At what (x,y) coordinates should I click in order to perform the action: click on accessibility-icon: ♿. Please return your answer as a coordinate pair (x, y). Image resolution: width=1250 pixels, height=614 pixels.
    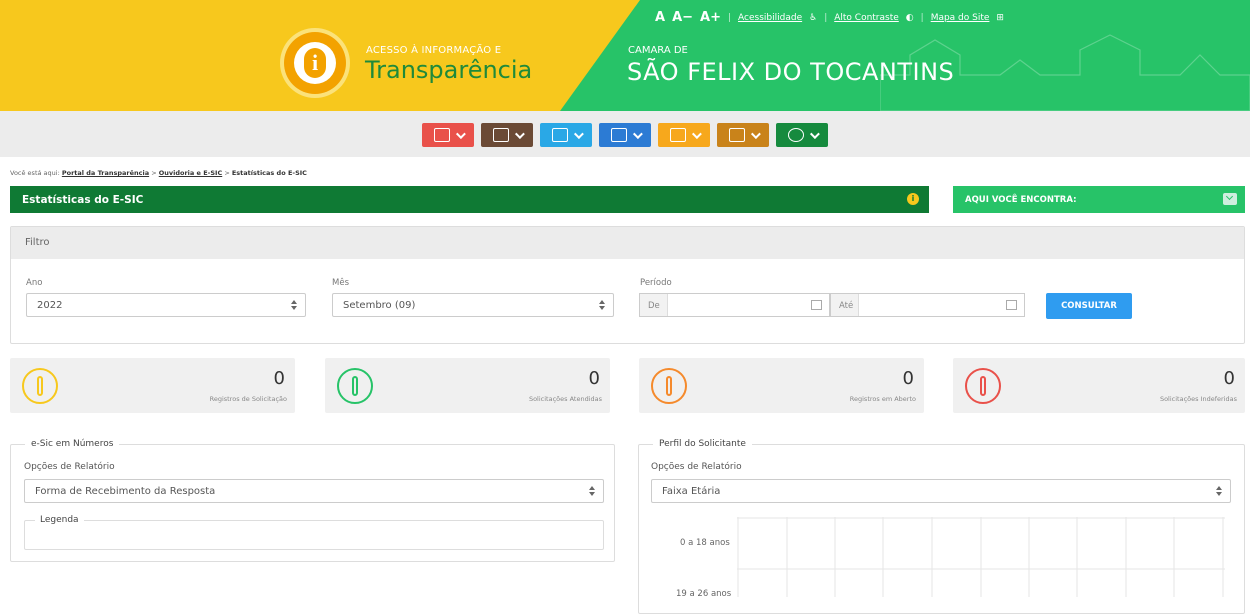
    Looking at the image, I should click on (813, 17).